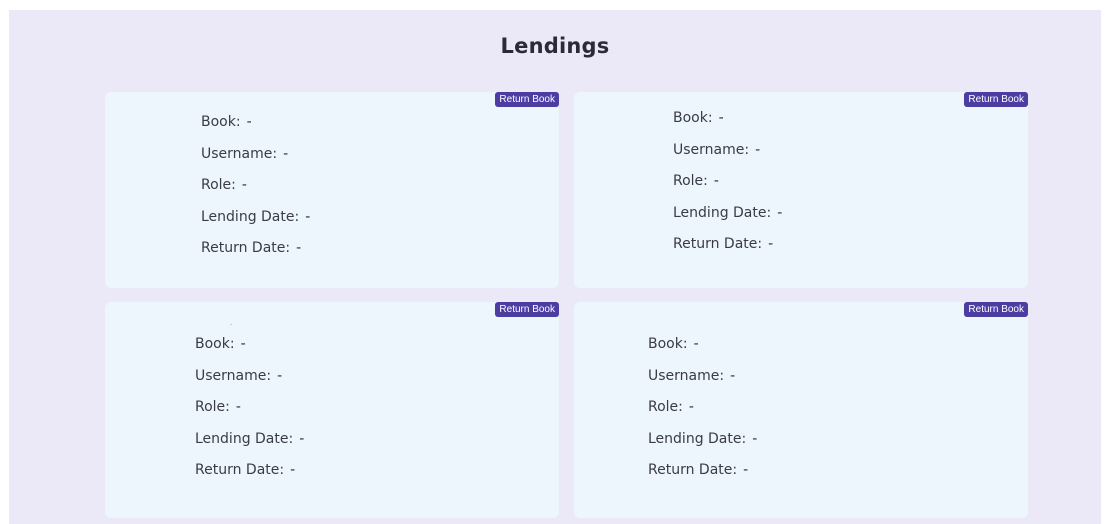 This screenshot has height=524, width=1110. What do you see at coordinates (555, 46) in the screenshot?
I see `page-title: Lendings` at bounding box center [555, 46].